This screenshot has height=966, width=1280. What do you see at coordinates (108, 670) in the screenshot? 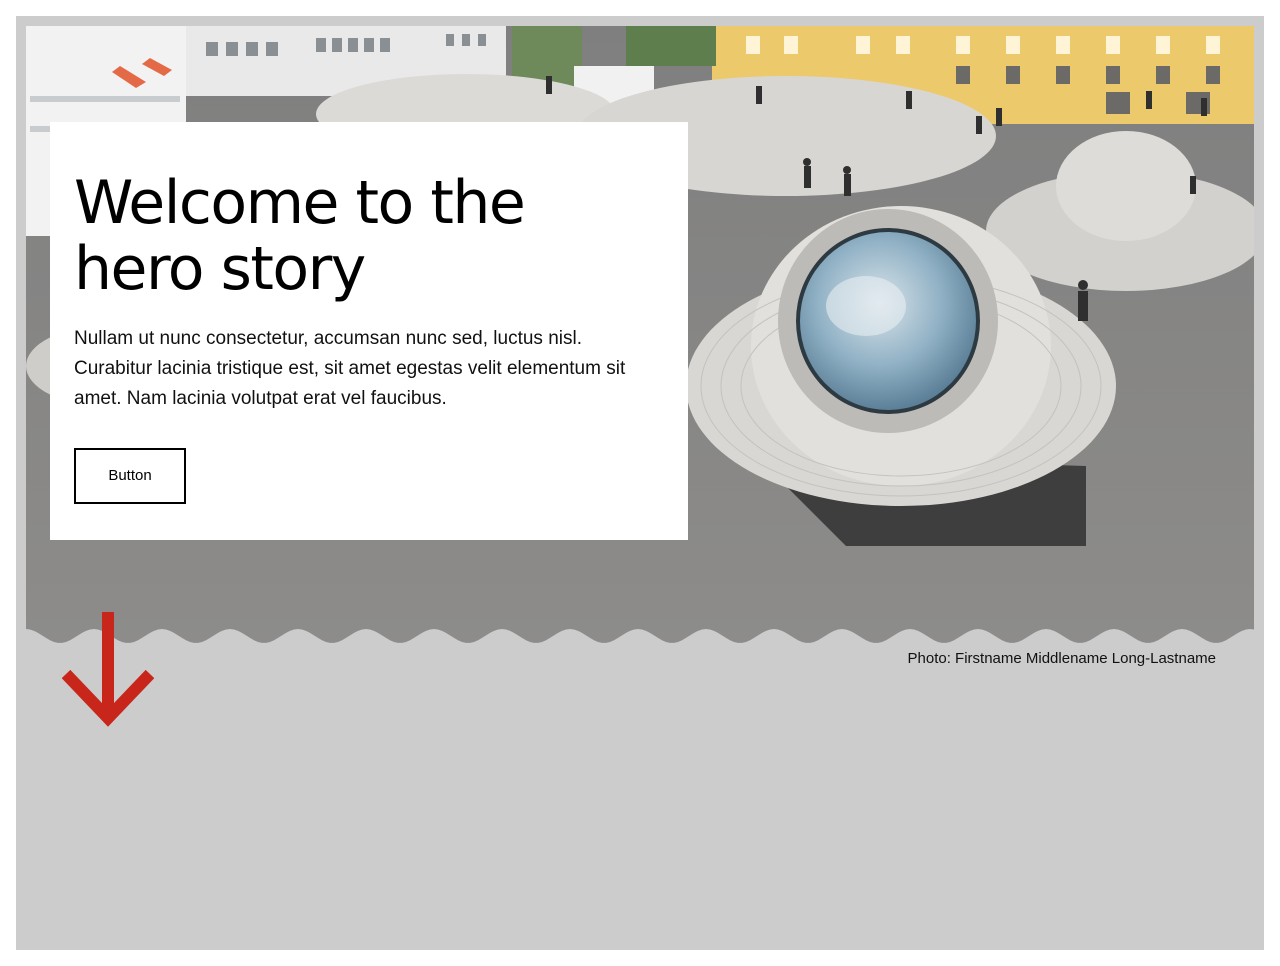
I see `arrow-down-icon` at bounding box center [108, 670].